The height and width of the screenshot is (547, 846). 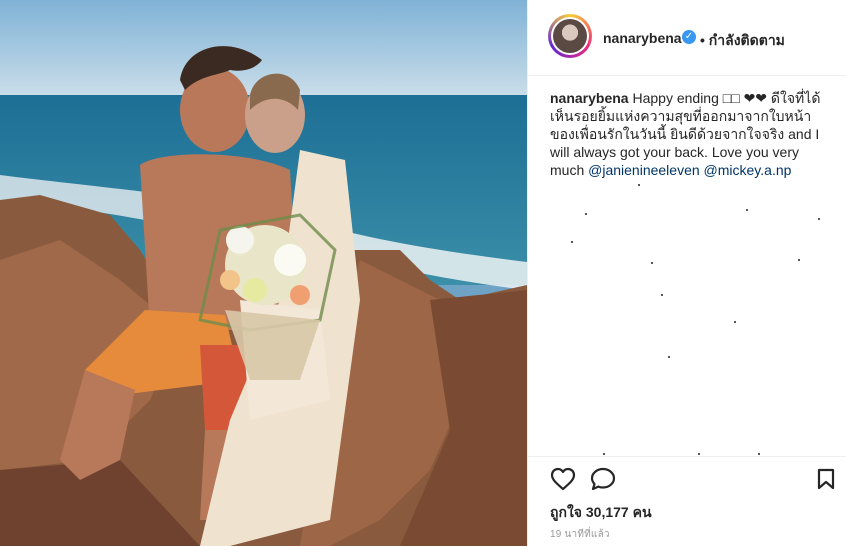 What do you see at coordinates (563, 479) in the screenshot?
I see `heart-outline-icon` at bounding box center [563, 479].